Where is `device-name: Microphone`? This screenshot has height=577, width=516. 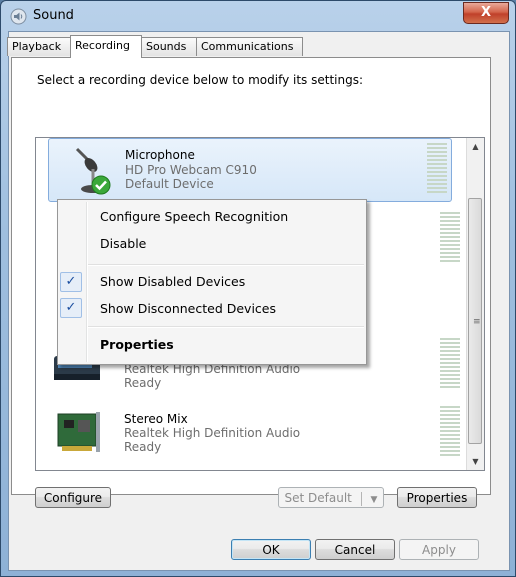 device-name: Microphone is located at coordinates (160, 155).